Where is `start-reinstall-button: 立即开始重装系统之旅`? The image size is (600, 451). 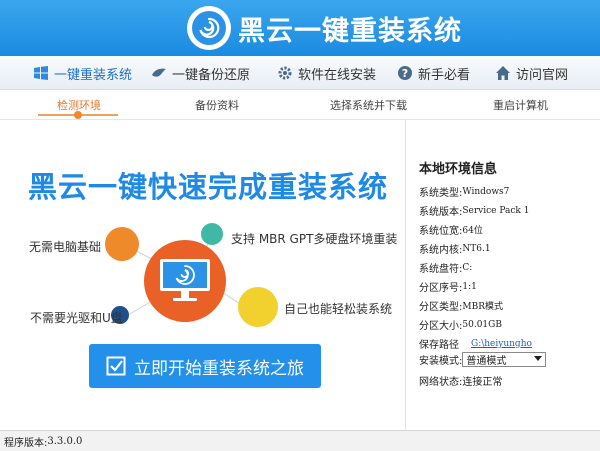
start-reinstall-button: 立即开始重装系统之旅 is located at coordinates (205, 366).